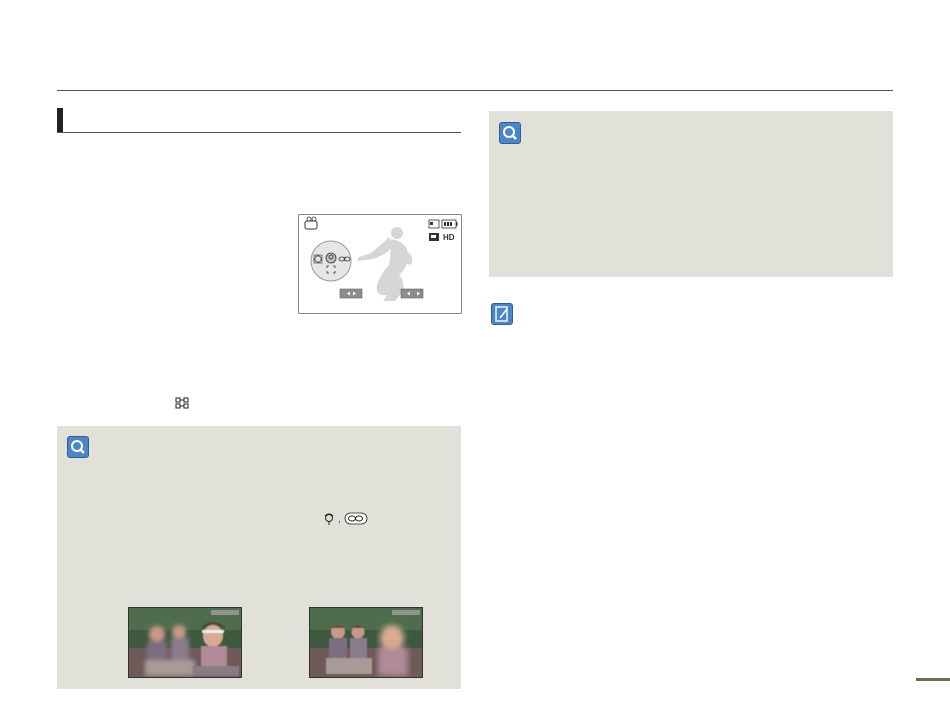 The height and width of the screenshot is (726, 950). Describe the element at coordinates (60, 120) in the screenshot. I see `section-heading-bar` at that location.